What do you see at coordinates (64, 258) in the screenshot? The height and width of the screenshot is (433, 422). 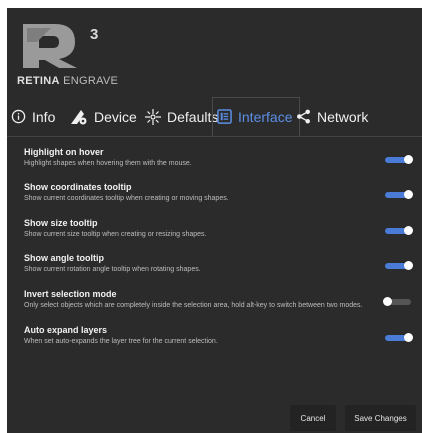 I see `setting-title: Show angle tooltip` at bounding box center [64, 258].